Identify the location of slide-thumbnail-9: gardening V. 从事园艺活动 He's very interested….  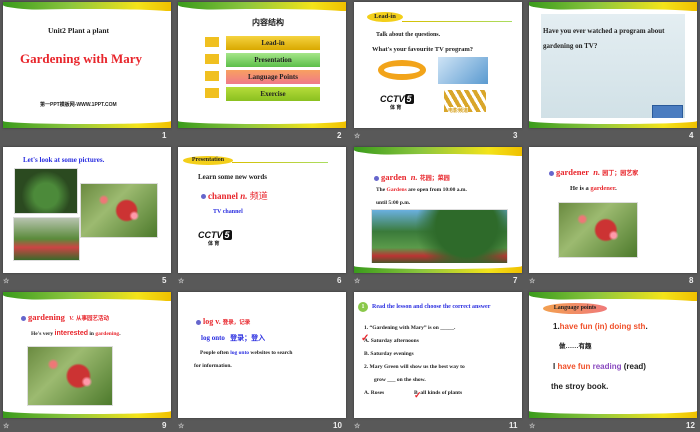
(87, 355).